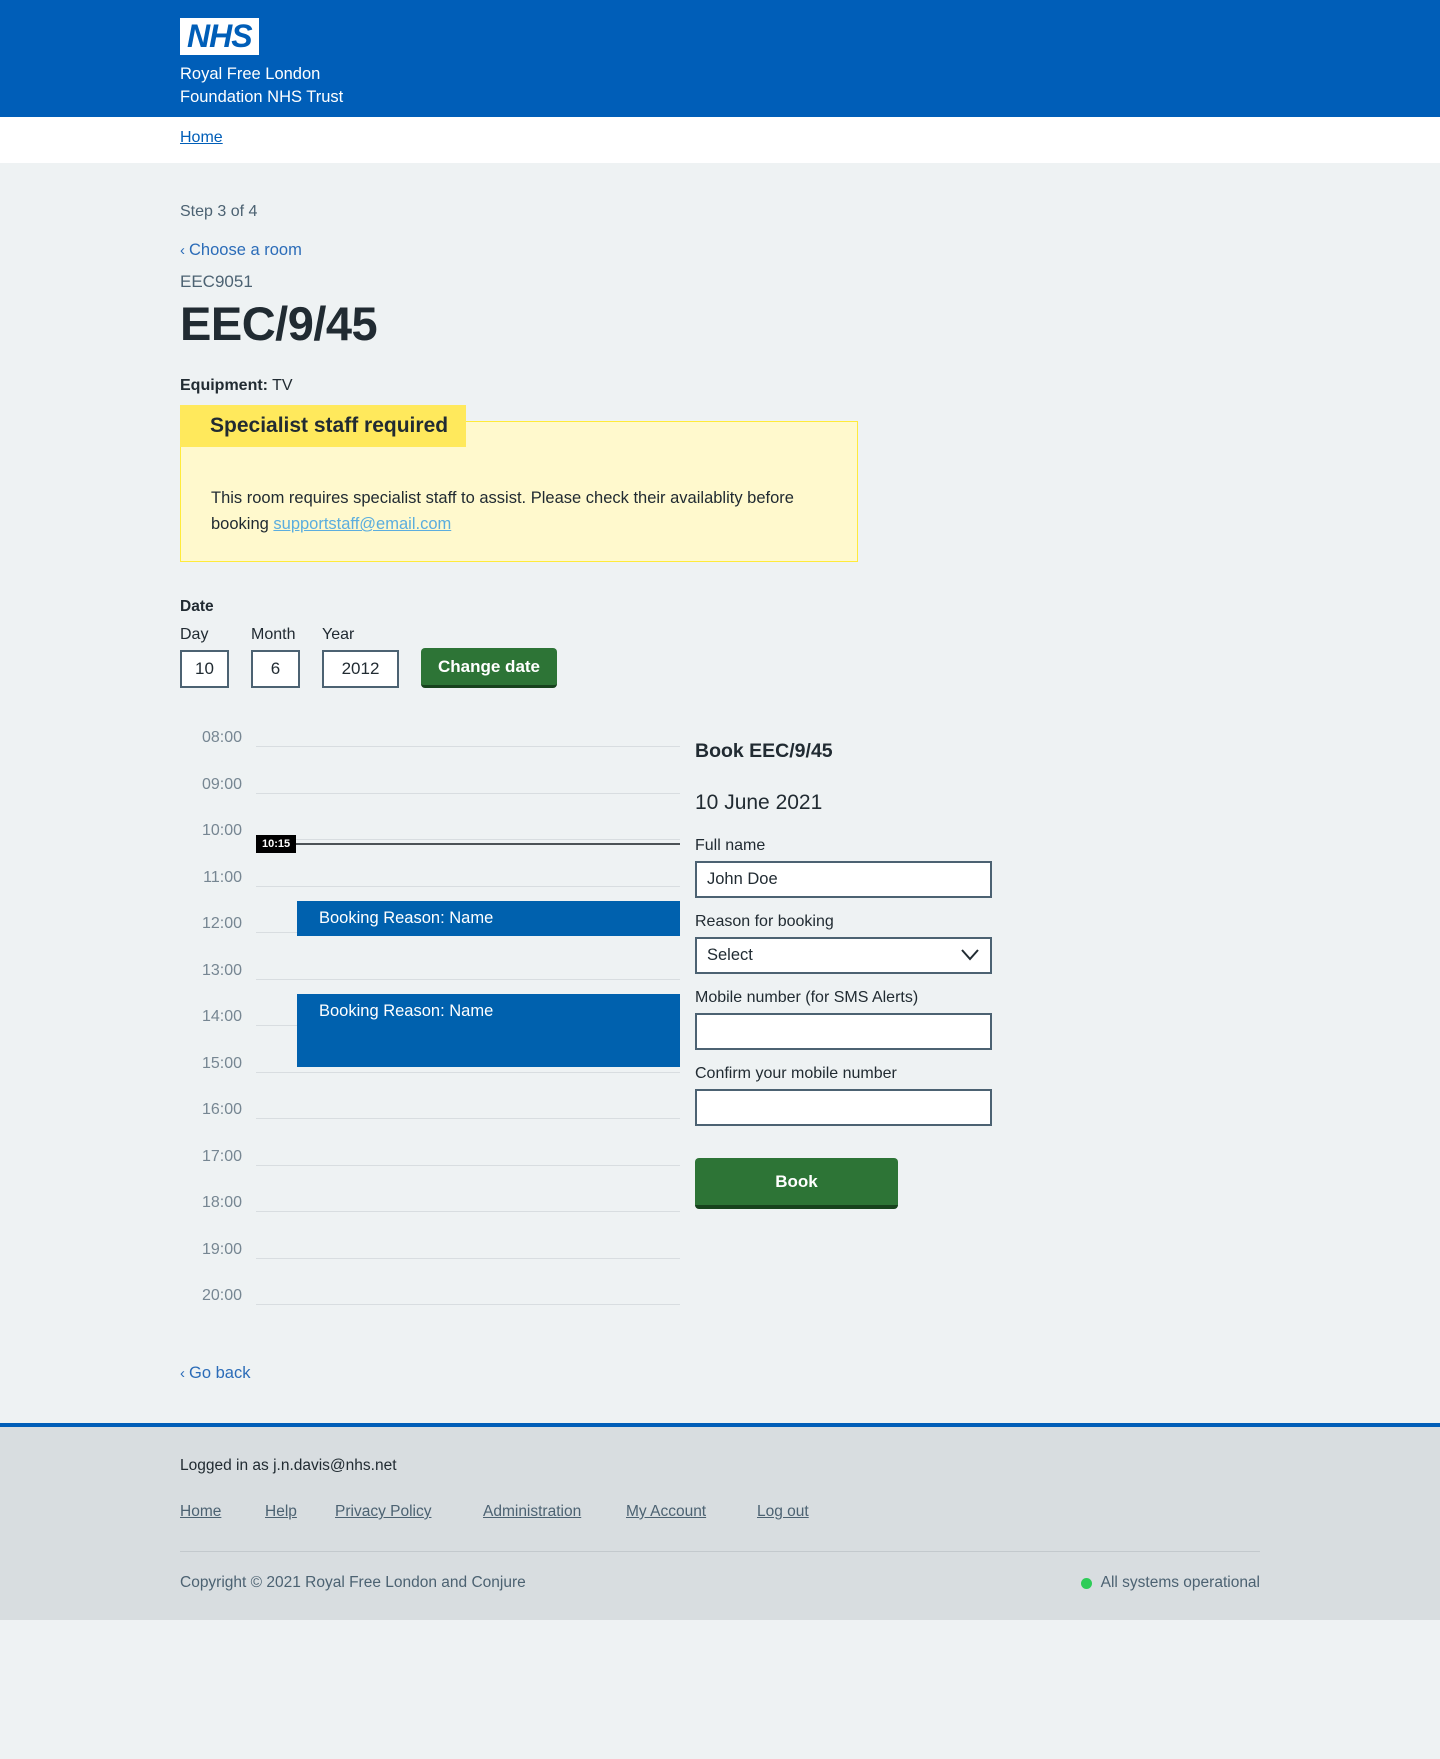 The height and width of the screenshot is (1759, 1440). What do you see at coordinates (221, 737) in the screenshot?
I see `timeline-hour-label: 08:00` at bounding box center [221, 737].